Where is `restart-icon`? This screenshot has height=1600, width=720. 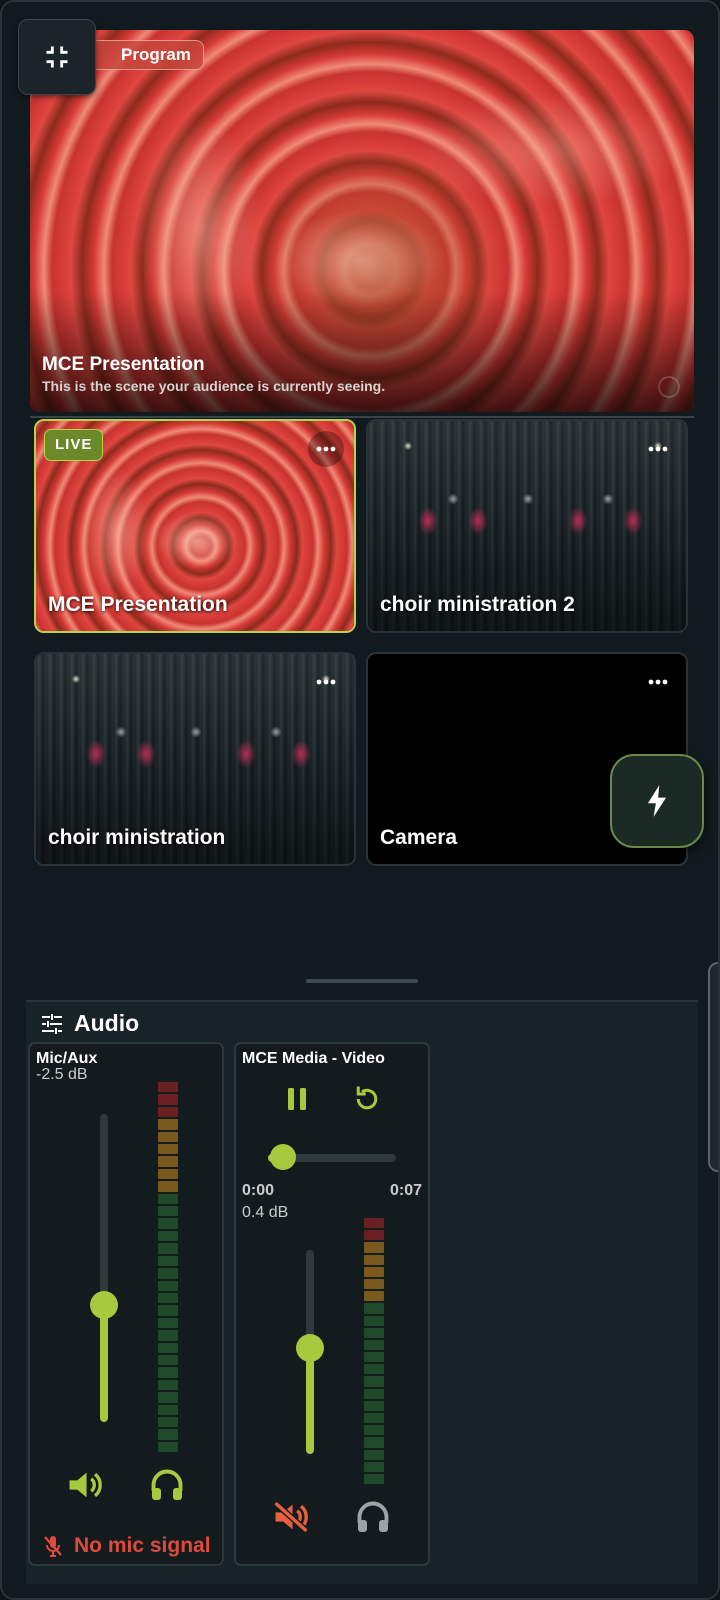
restart-icon is located at coordinates (367, 1098).